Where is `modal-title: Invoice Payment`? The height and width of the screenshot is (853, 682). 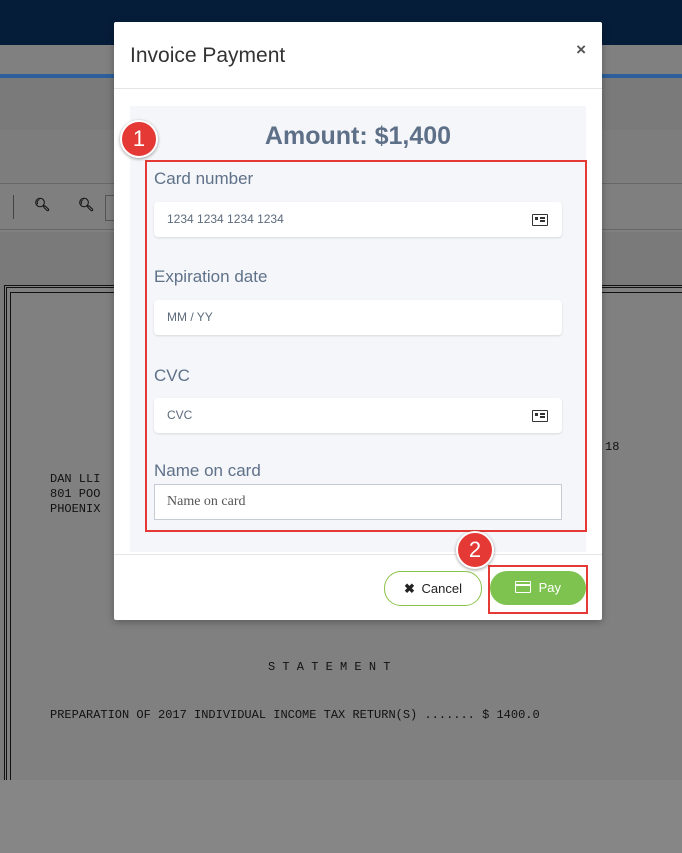
modal-title: Invoice Payment is located at coordinates (208, 55).